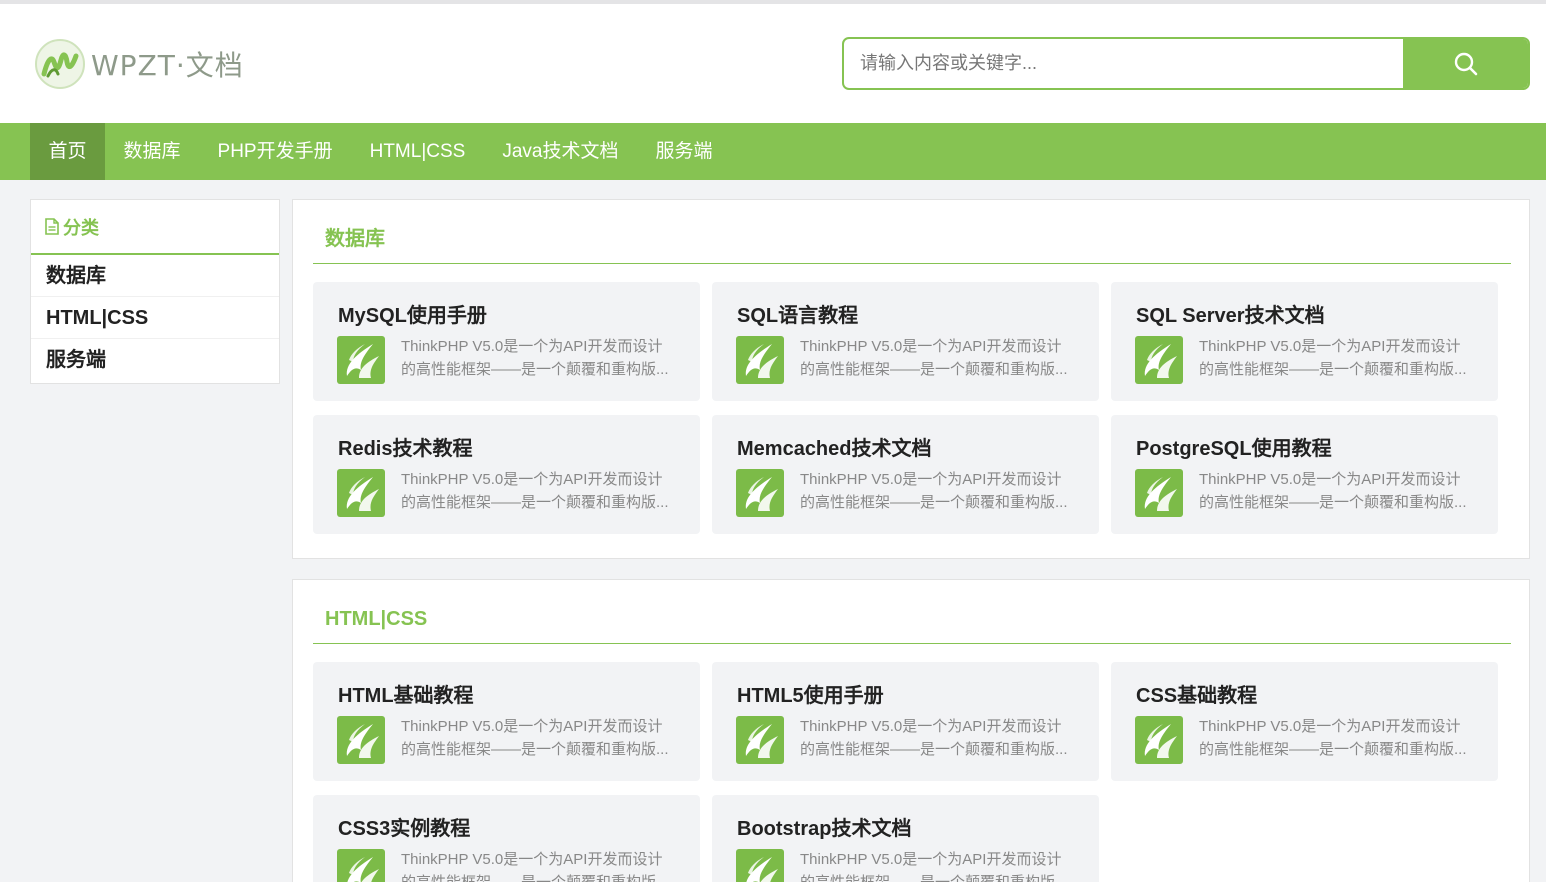 Image resolution: width=1546 pixels, height=882 pixels. I want to click on doc-card-title: CSS3实例教程, so click(404, 826).